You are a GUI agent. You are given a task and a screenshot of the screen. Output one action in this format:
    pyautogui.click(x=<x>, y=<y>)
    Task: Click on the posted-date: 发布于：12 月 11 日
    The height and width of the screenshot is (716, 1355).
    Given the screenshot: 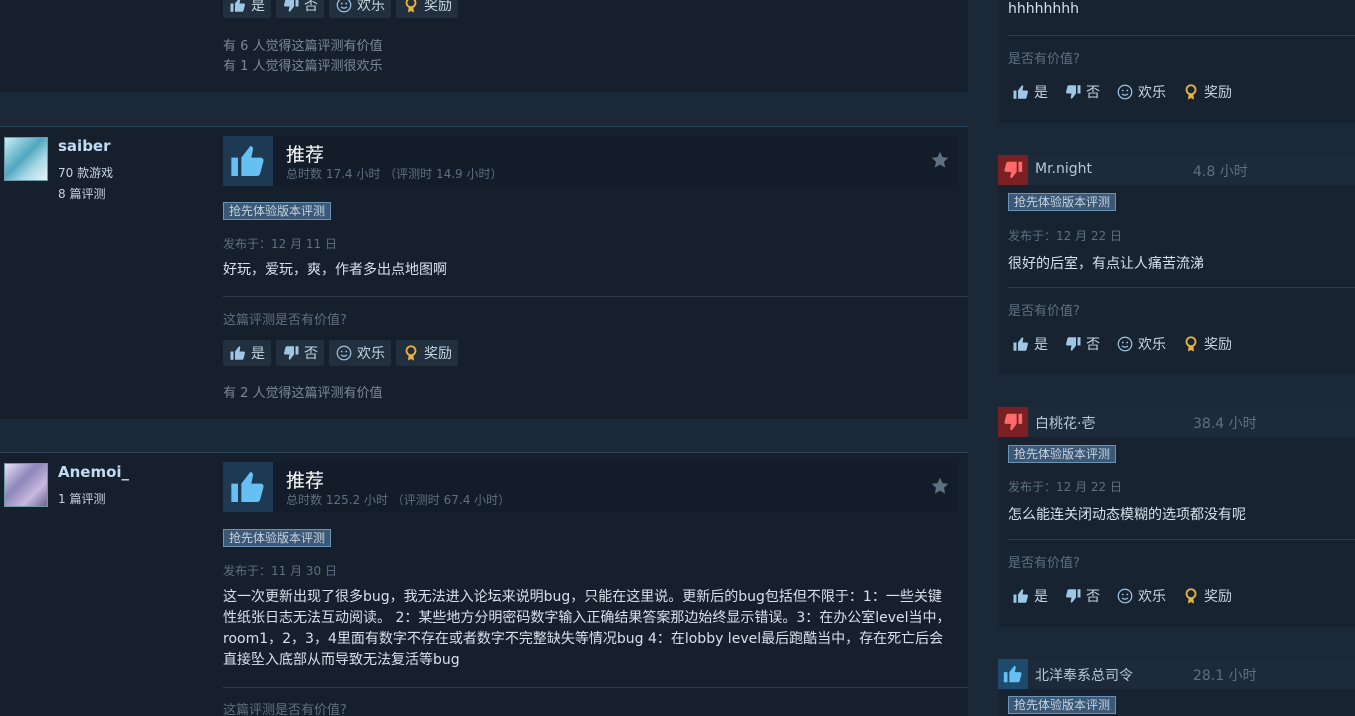 What is the action you would take?
    pyautogui.click(x=280, y=244)
    